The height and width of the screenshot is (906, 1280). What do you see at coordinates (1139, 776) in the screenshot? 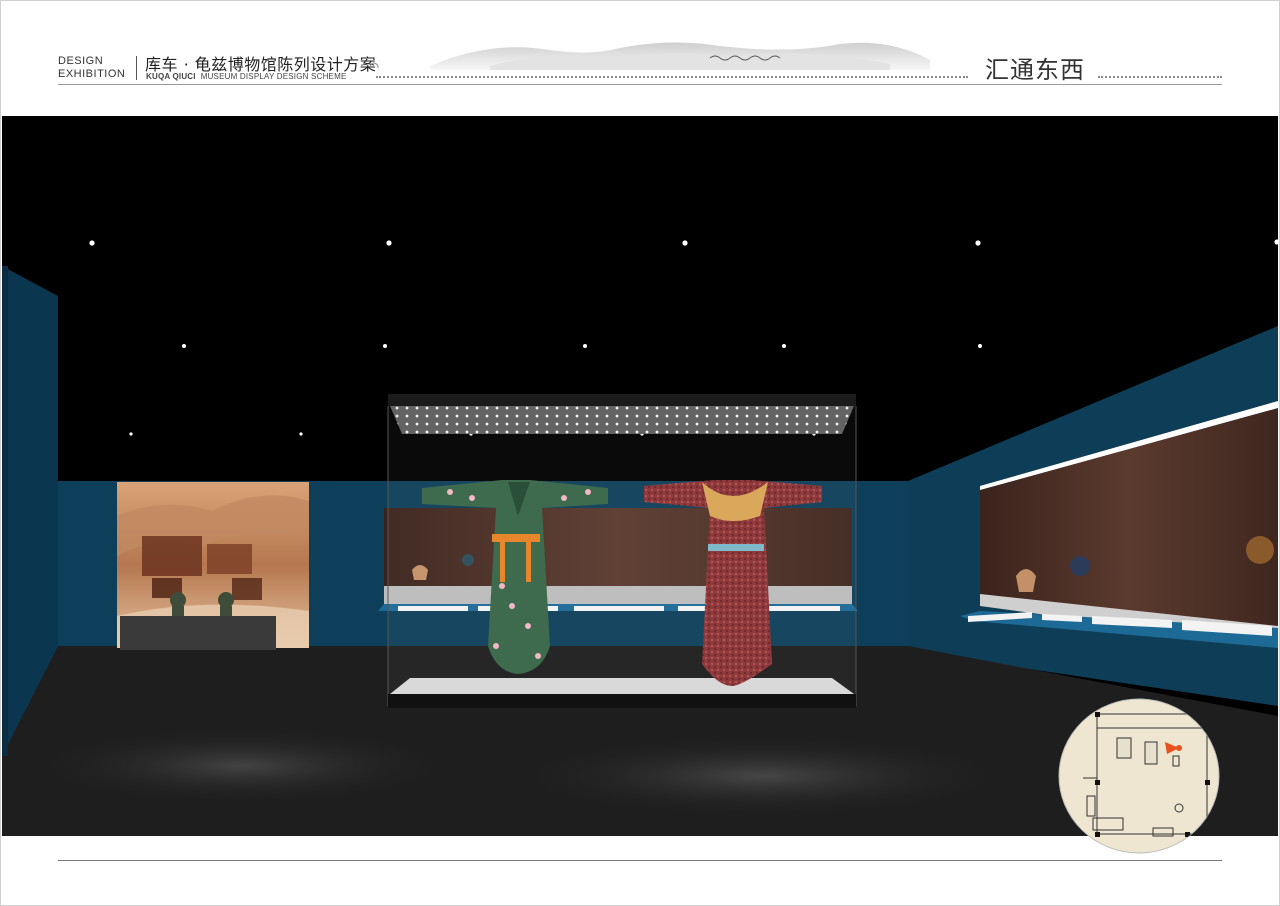
I see `floor-plan-locator` at bounding box center [1139, 776].